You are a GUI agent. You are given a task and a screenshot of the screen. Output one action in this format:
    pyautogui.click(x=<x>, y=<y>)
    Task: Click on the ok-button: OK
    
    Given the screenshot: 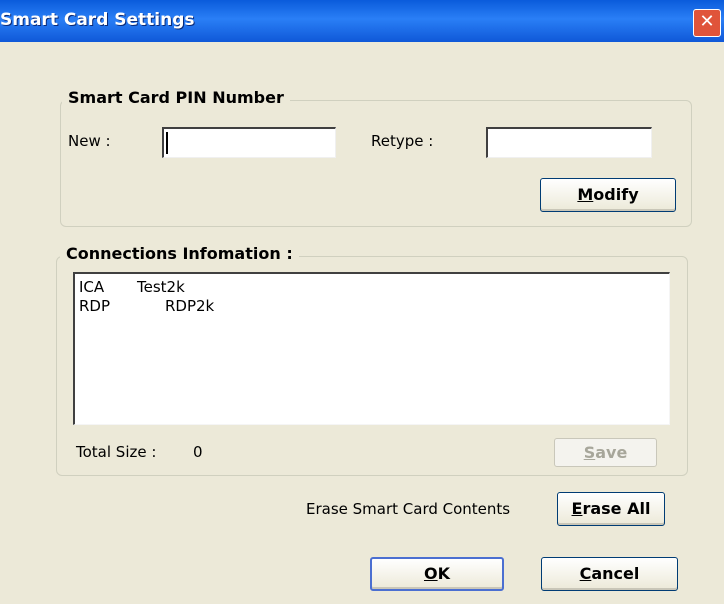 What is the action you would take?
    pyautogui.click(x=437, y=574)
    